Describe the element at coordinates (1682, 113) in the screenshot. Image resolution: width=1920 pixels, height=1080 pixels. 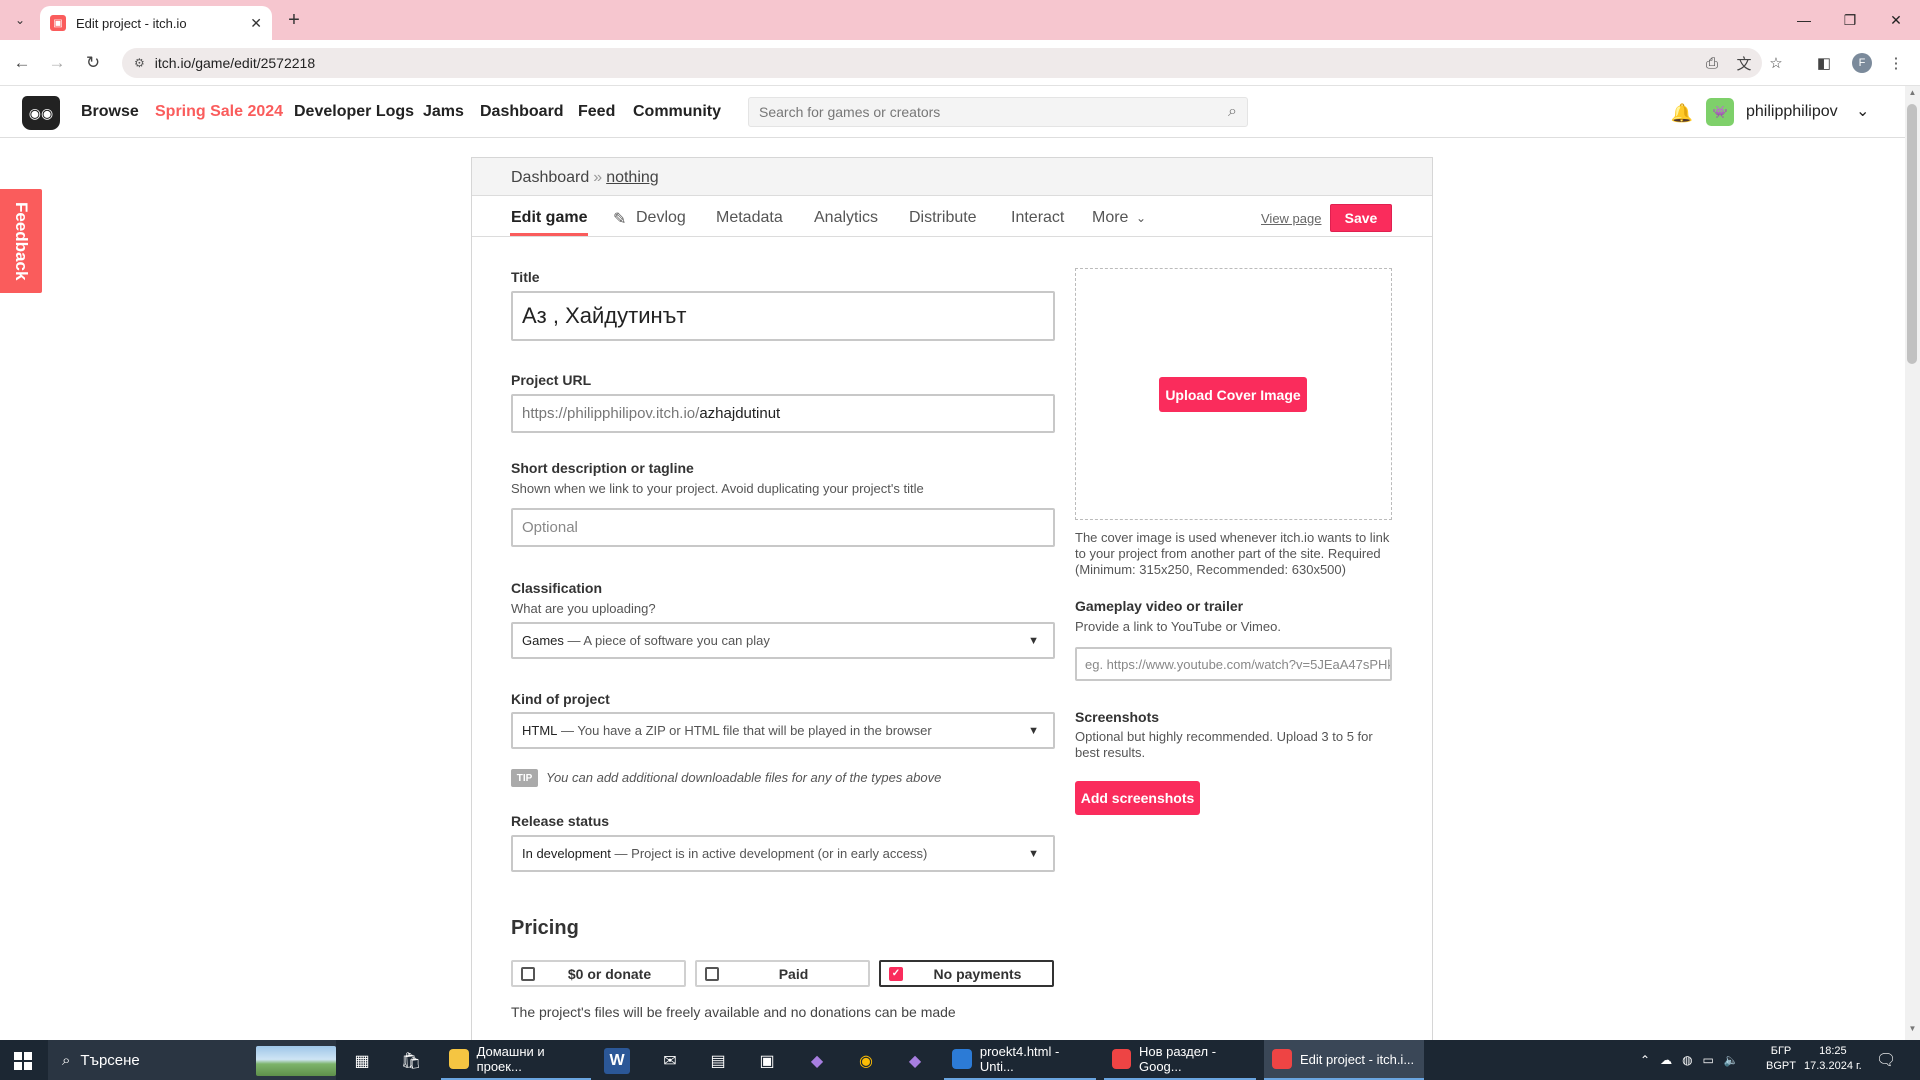
I see `notifications-bell-icon: 🔔` at that location.